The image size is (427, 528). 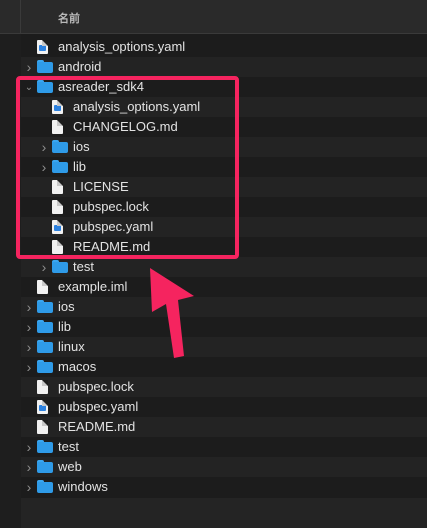 I want to click on file-row: pubspec.yaml, so click(x=224, y=407).